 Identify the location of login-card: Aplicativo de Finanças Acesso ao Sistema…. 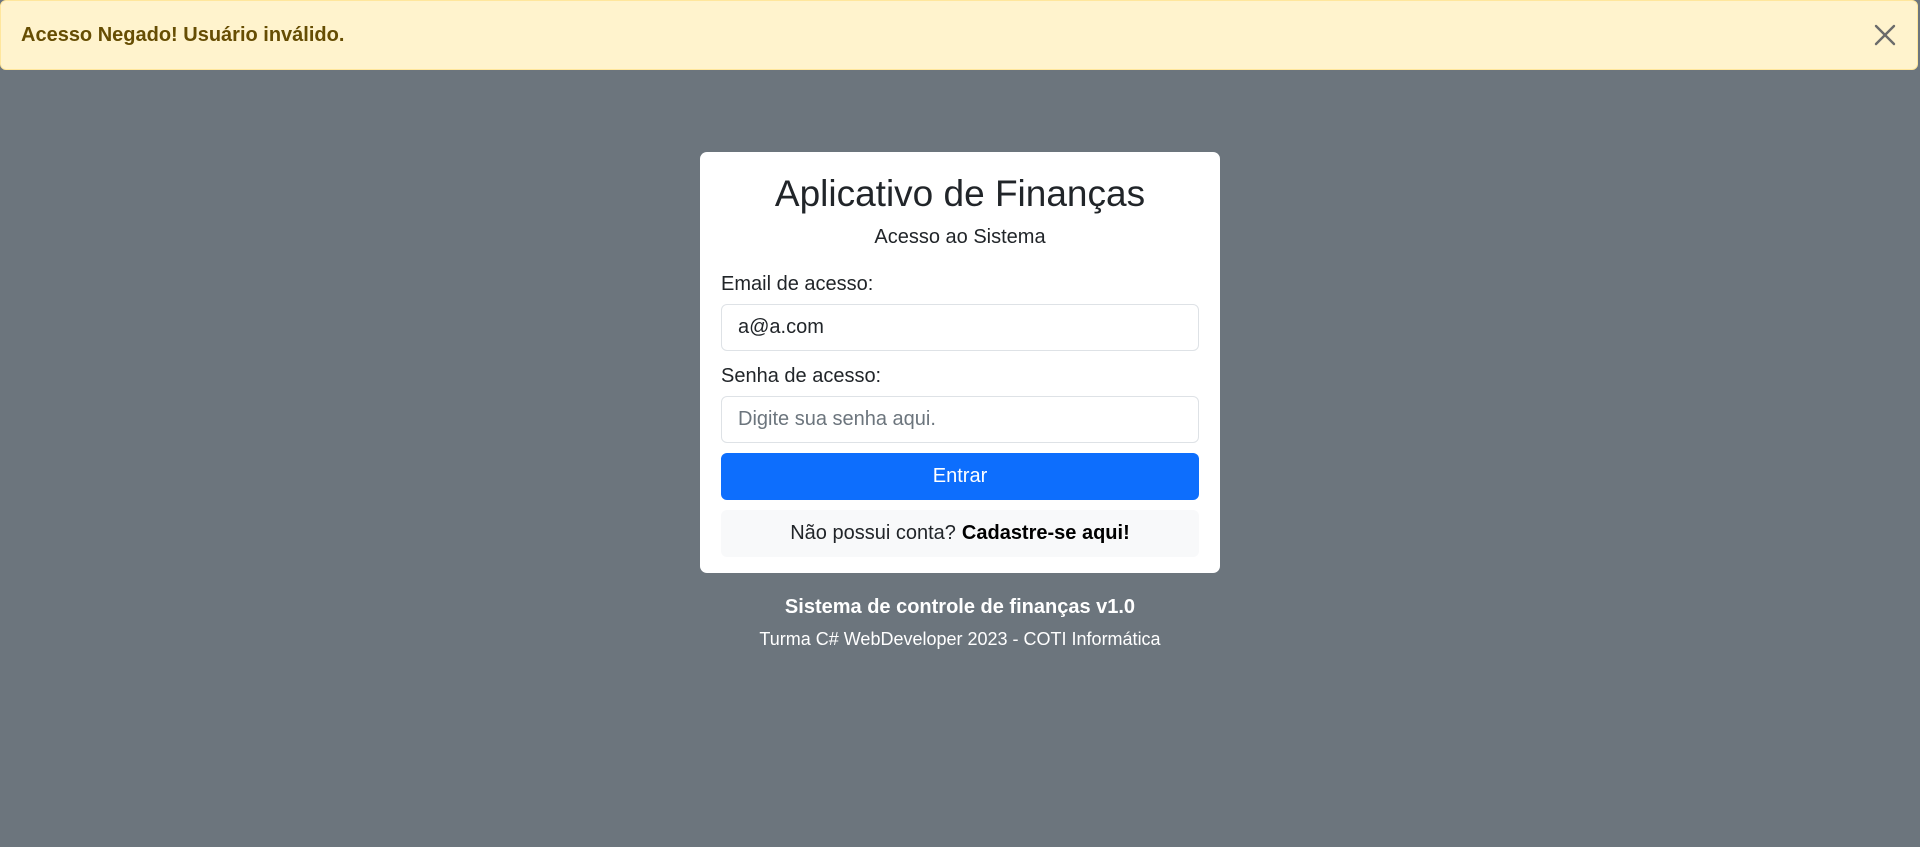
(960, 362).